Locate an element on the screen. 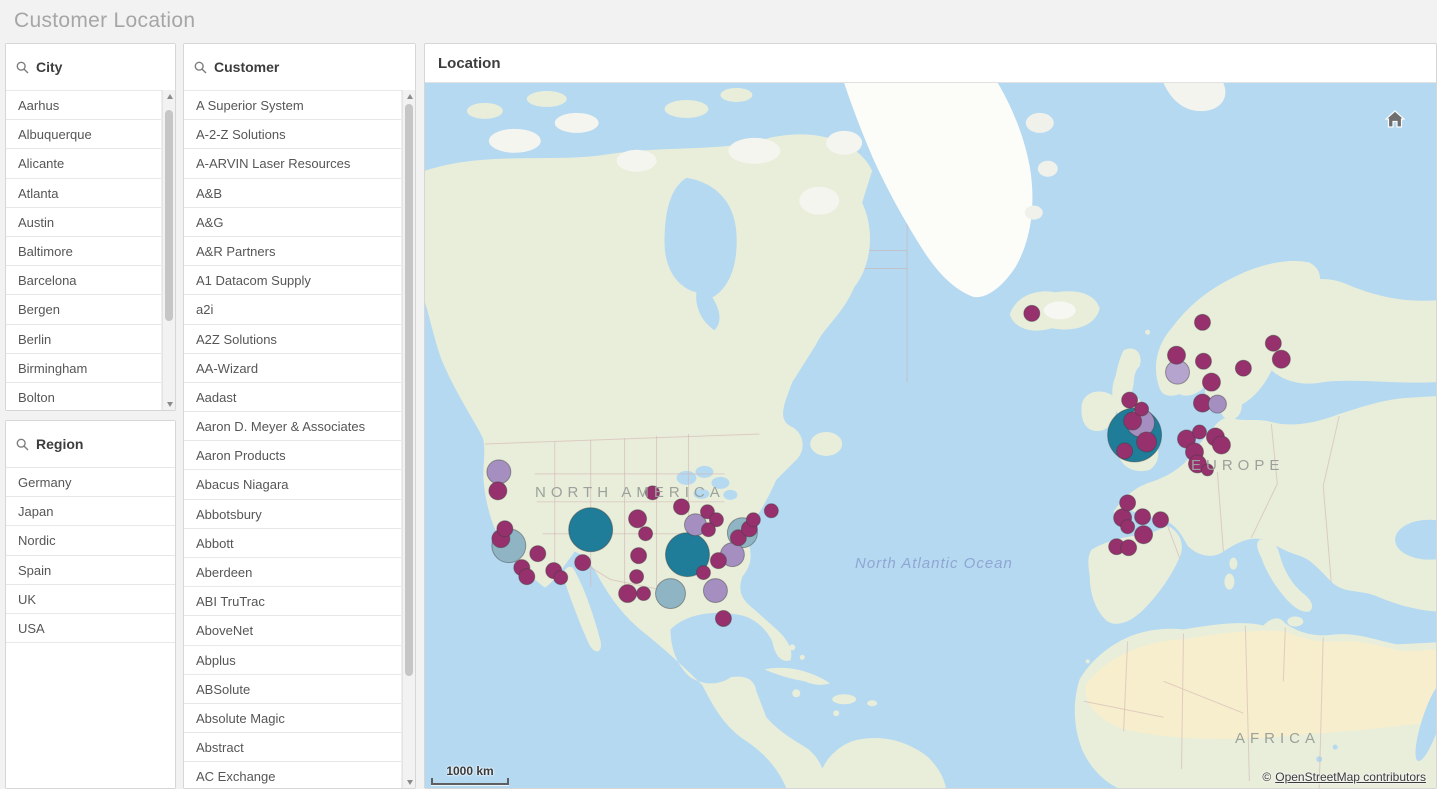  customer-list-item: A2Z Solutions is located at coordinates (292, 339).